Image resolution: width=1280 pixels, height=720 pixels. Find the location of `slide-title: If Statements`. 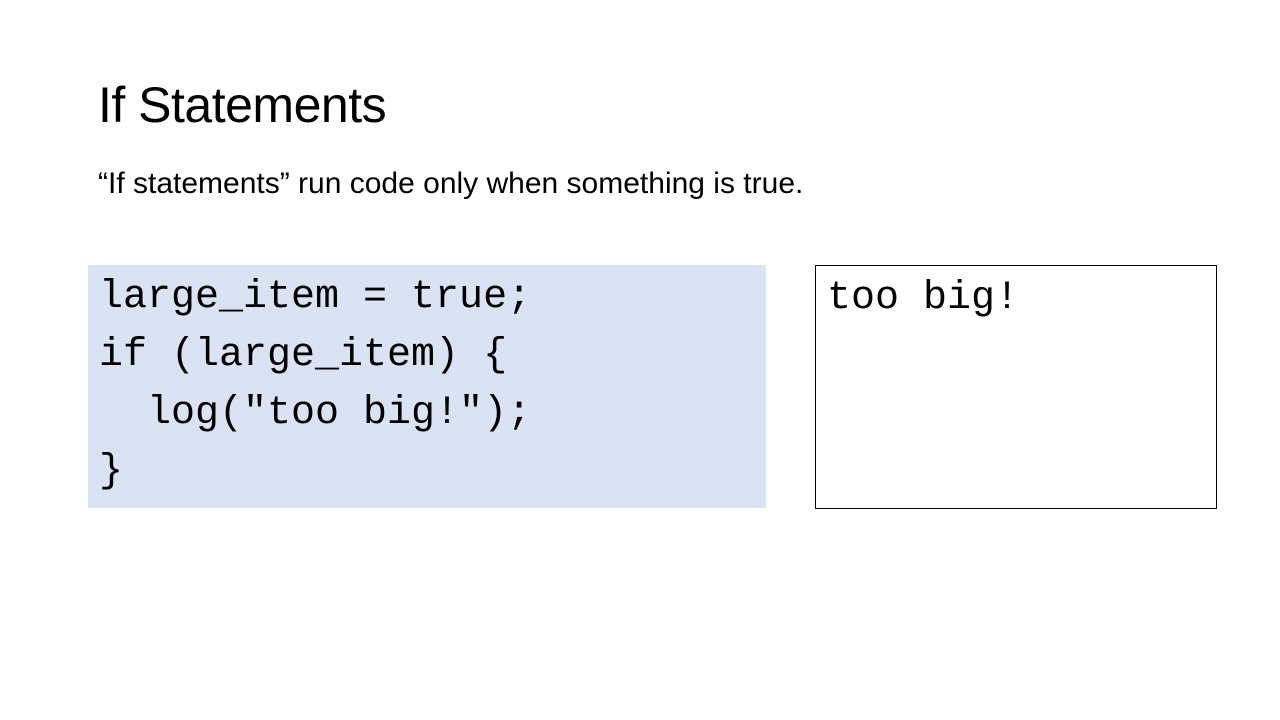

slide-title: If Statements is located at coordinates (242, 105).